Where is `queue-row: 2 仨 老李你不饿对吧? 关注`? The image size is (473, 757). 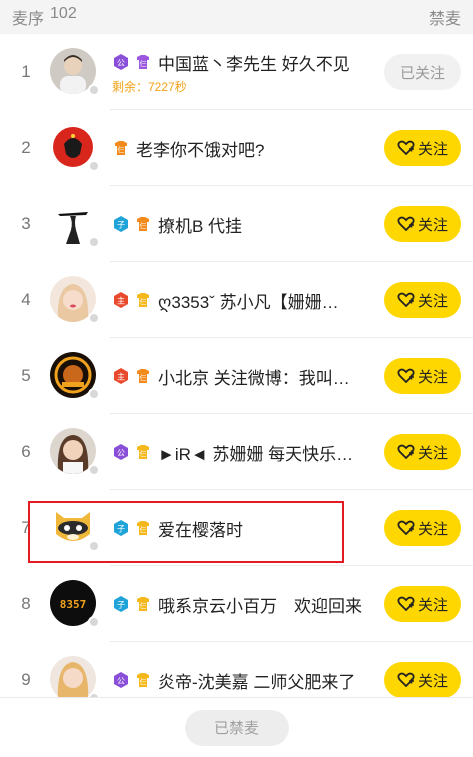 queue-row: 2 仨 老李你不饿对吧? 关注 is located at coordinates (236, 148).